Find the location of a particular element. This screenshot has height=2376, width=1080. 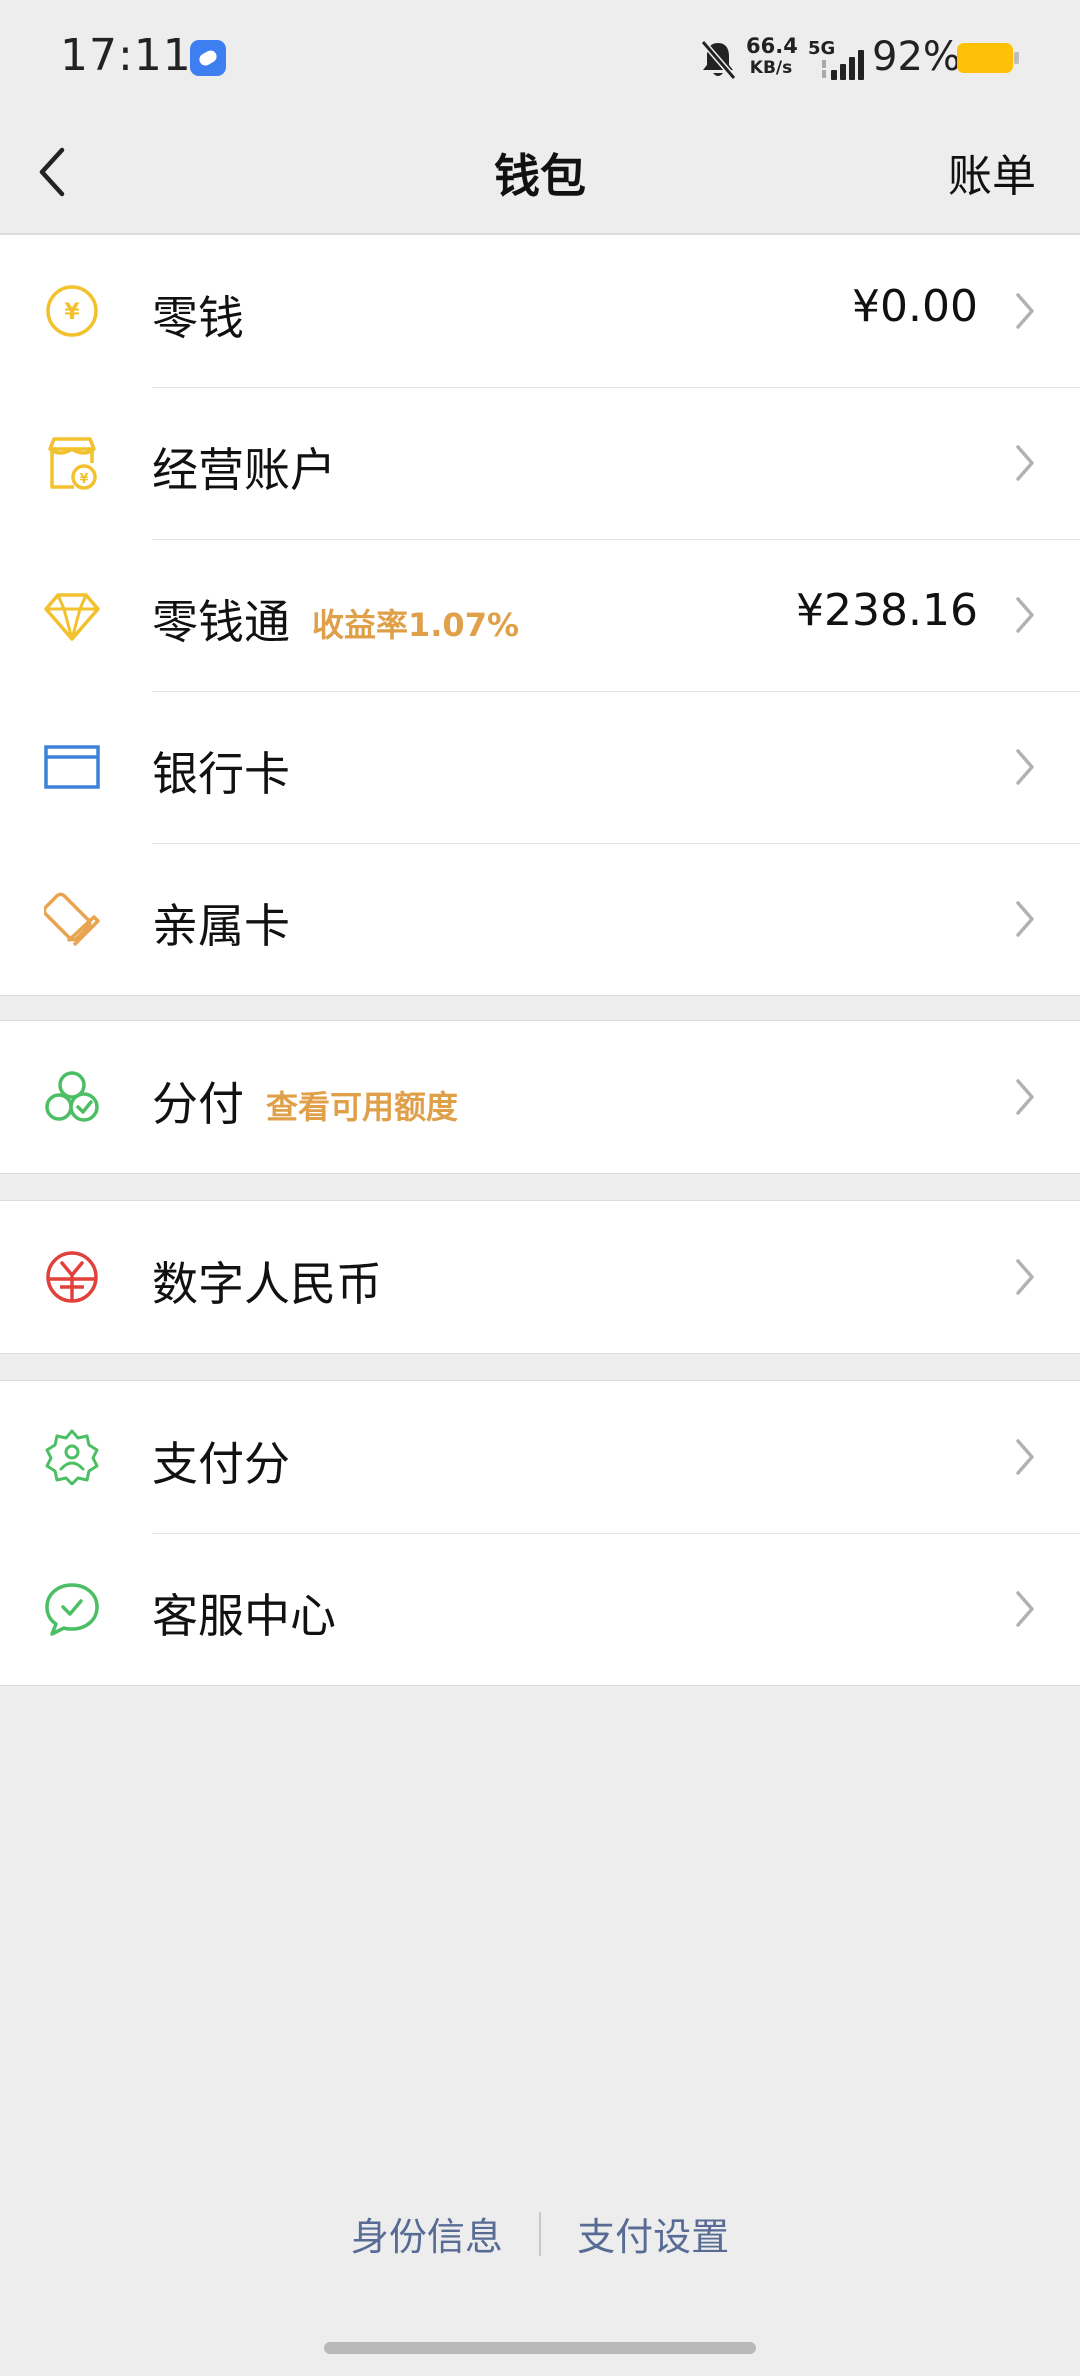

wallet-item-label: 支付分 is located at coordinates (221, 1464).